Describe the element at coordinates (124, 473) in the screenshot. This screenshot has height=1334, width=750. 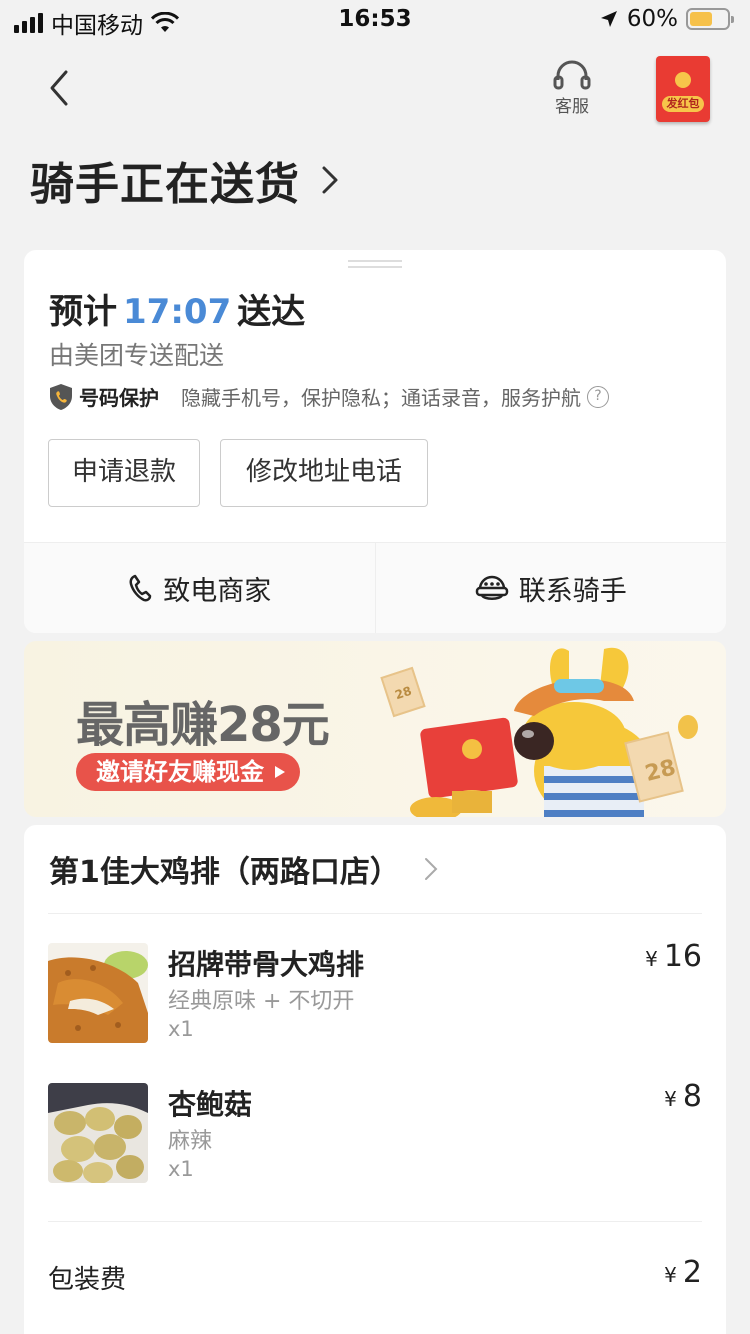
I see `refund-button: 申请退款` at that location.